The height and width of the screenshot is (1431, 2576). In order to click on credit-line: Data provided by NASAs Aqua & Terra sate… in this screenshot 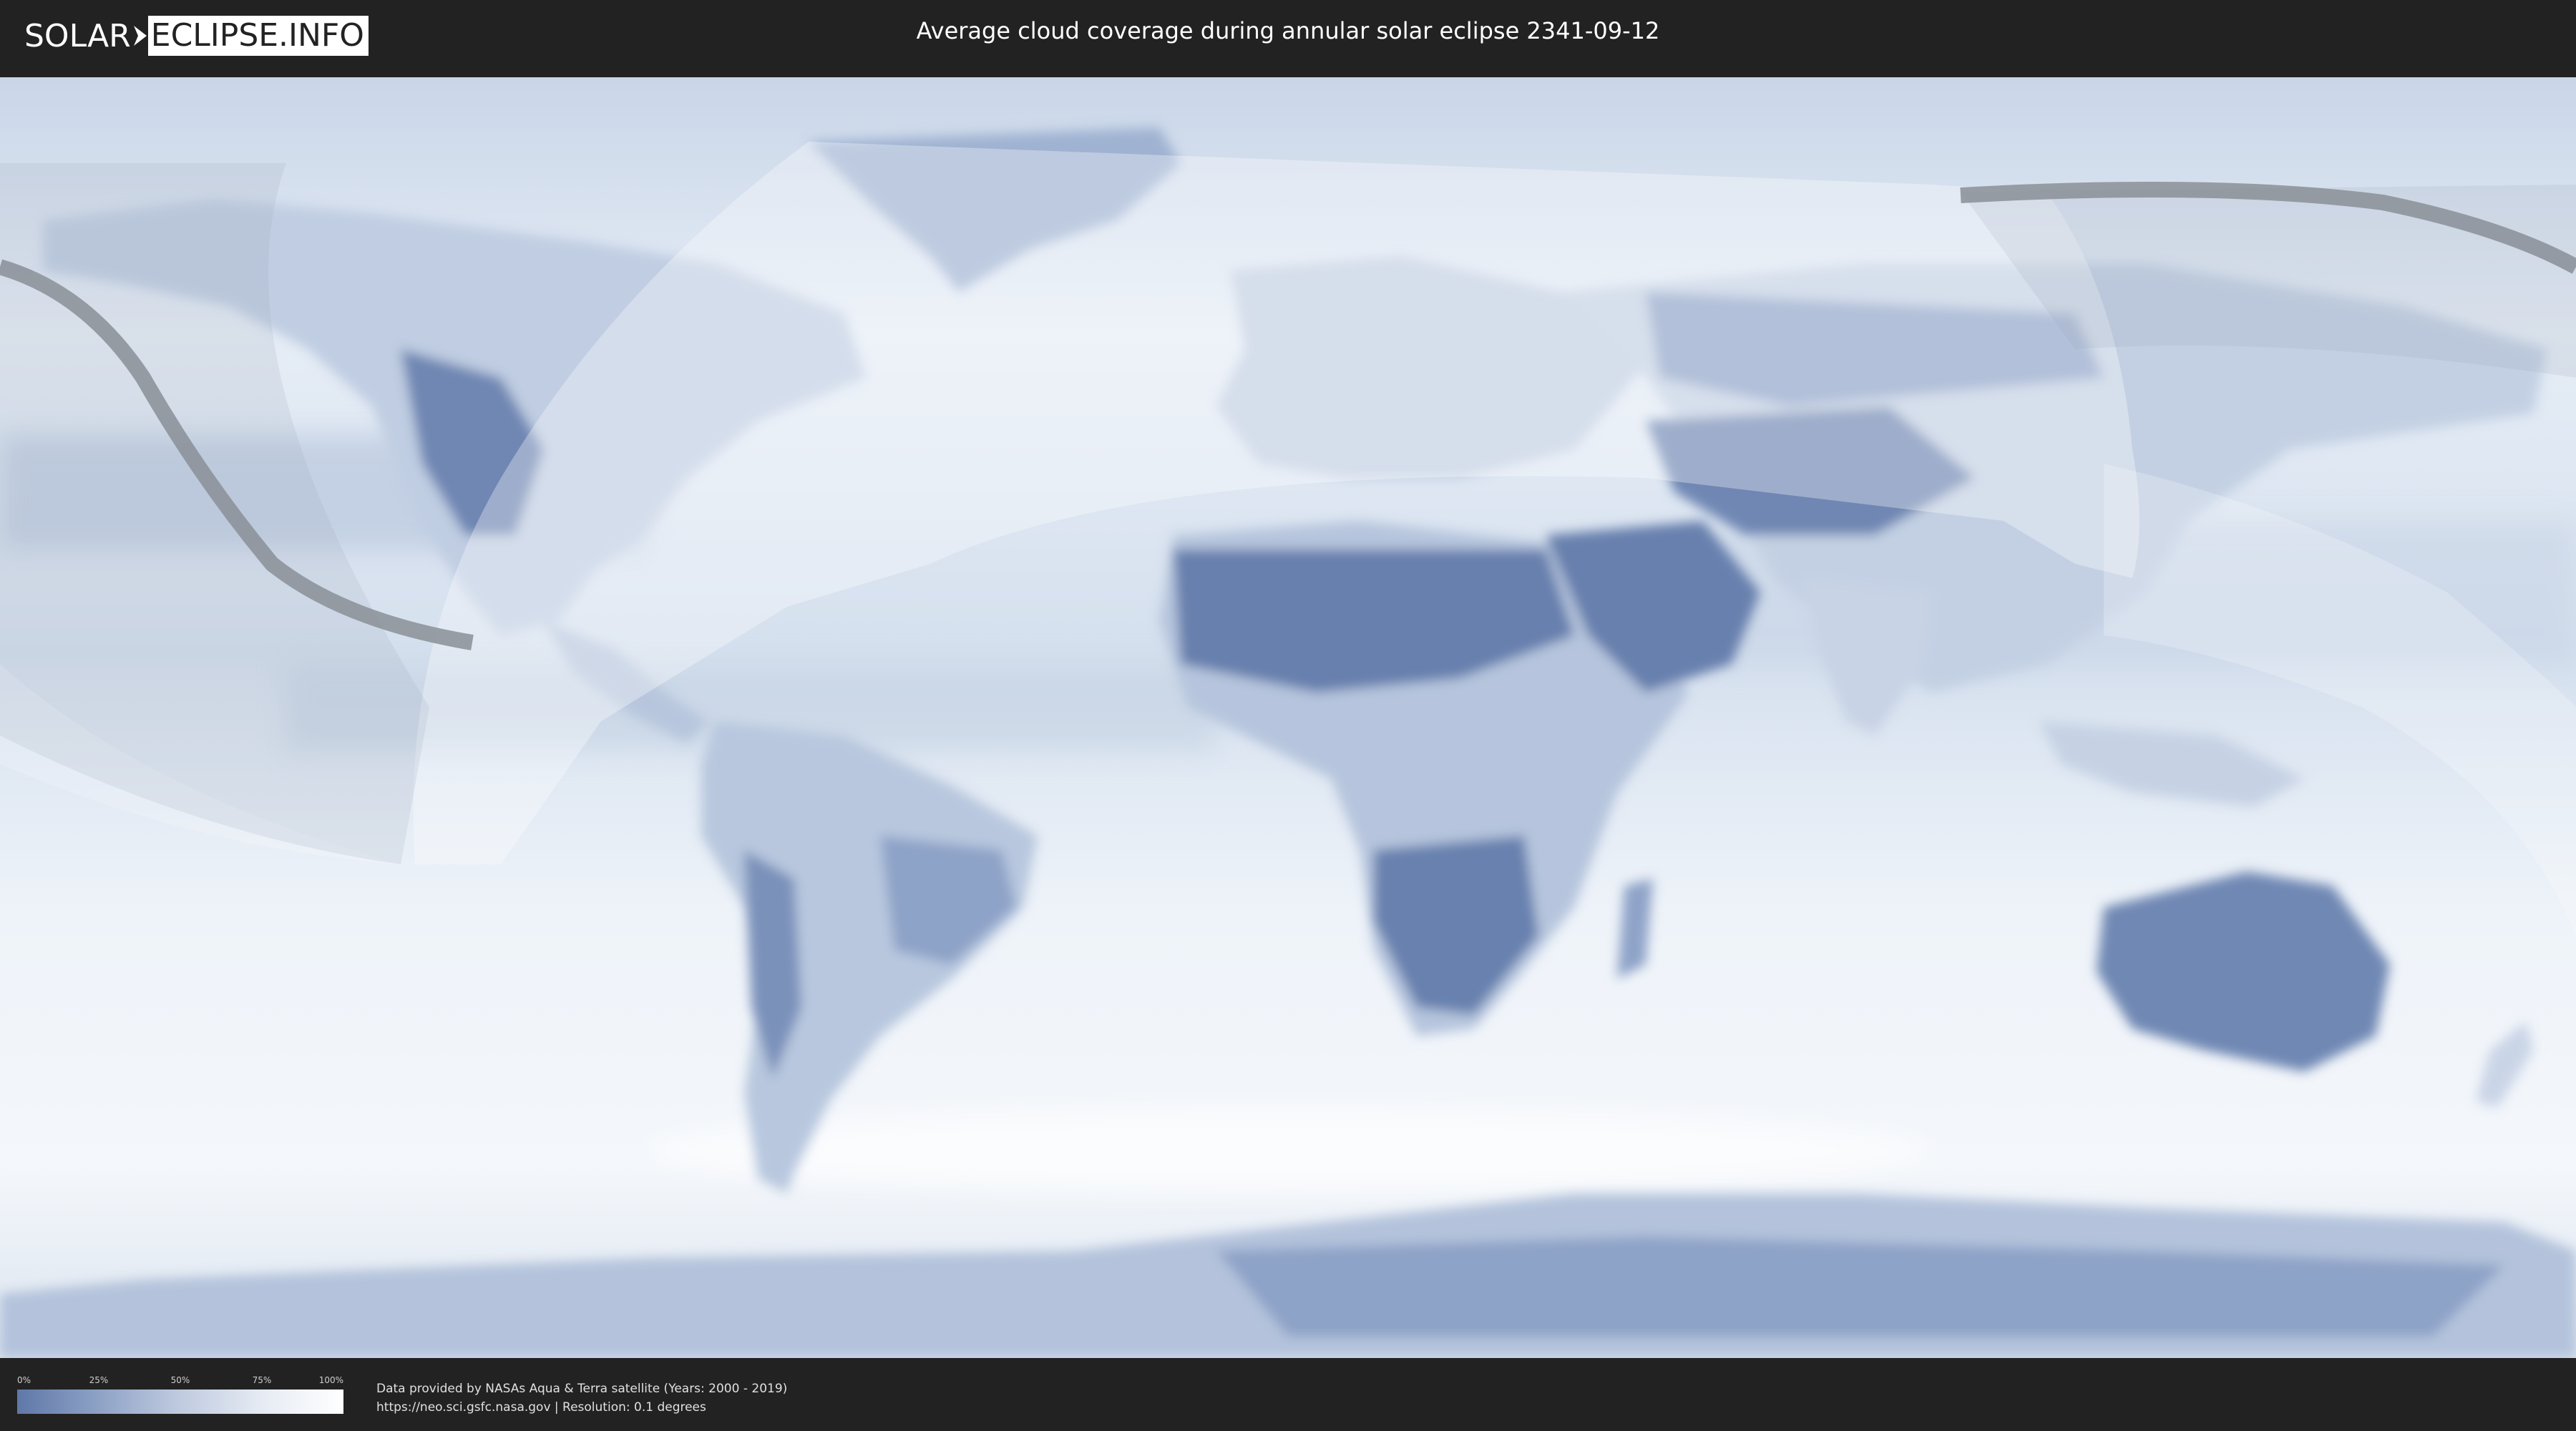, I will do `click(582, 1389)`.